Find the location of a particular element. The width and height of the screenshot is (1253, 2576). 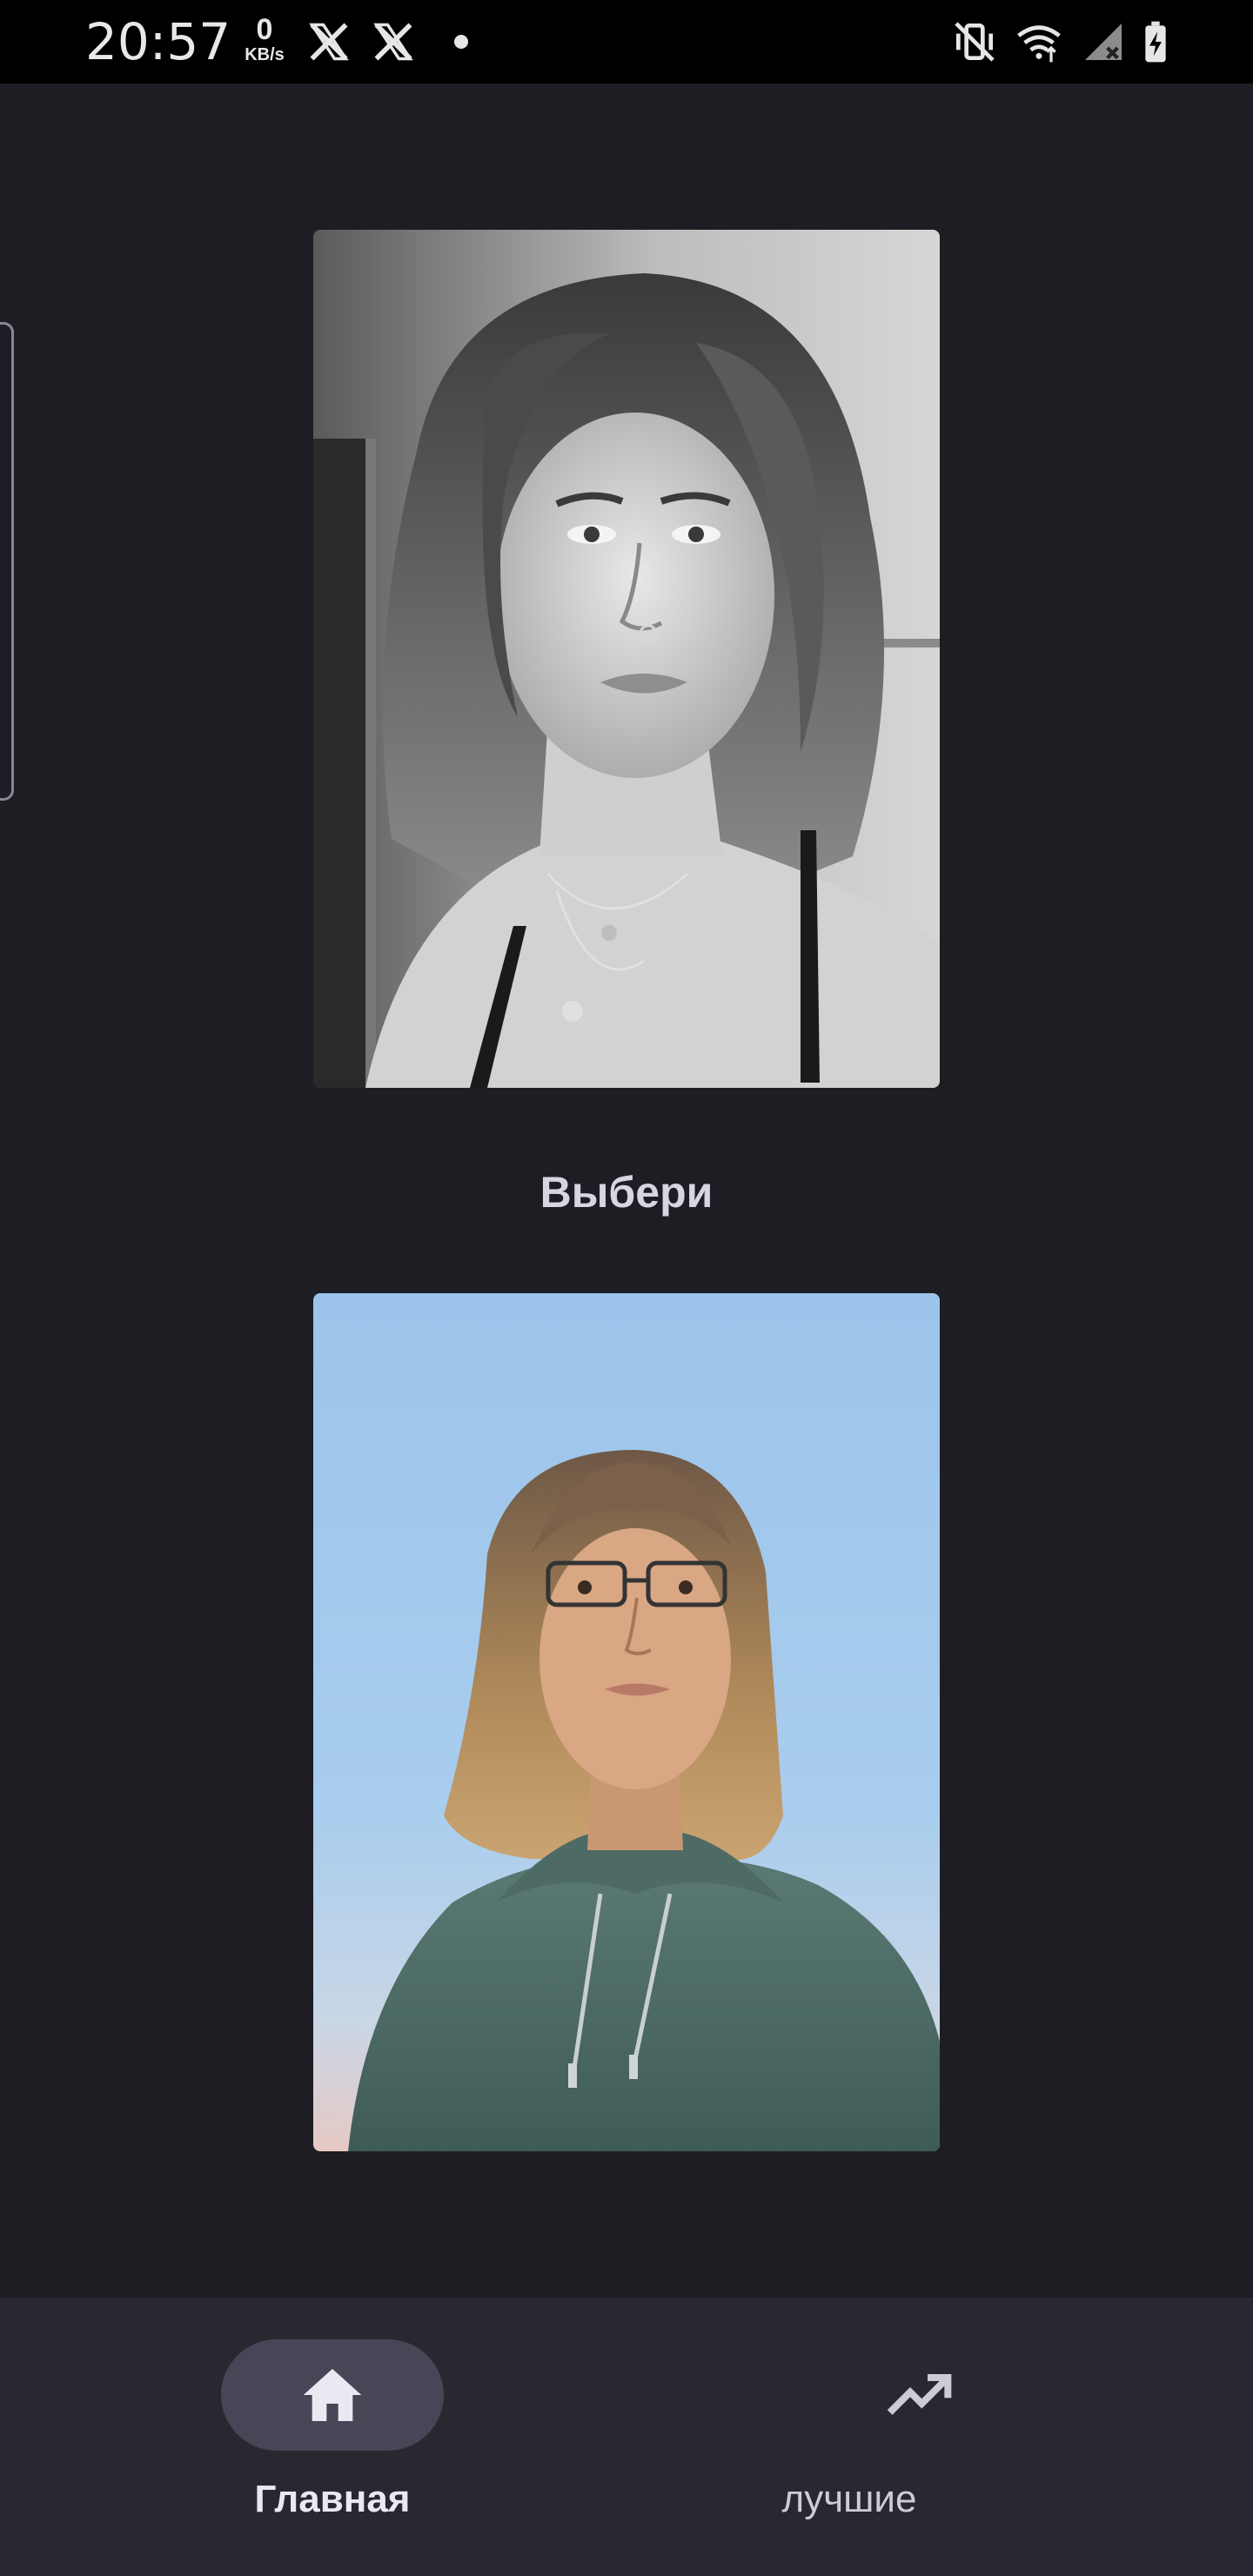

nav-item-home: Главная is located at coordinates (313, 2437).